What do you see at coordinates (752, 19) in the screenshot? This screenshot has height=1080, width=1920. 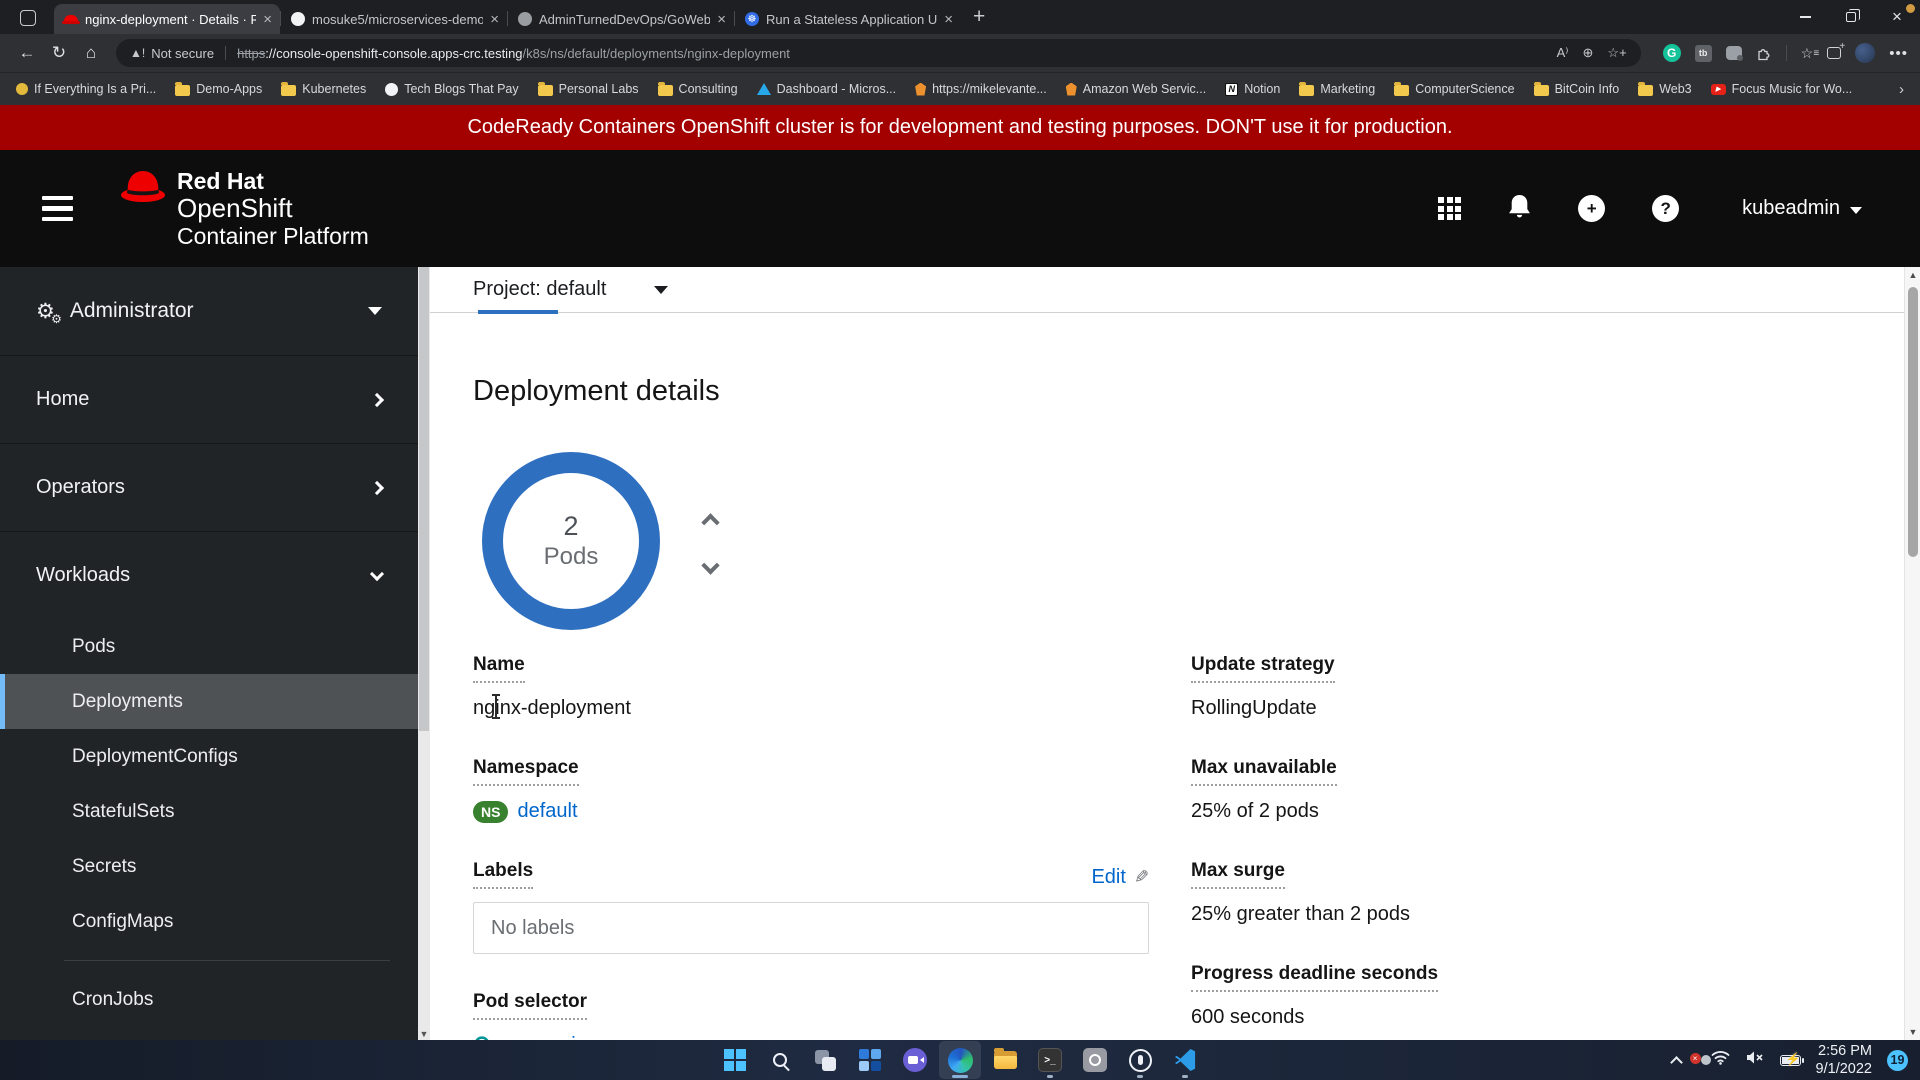 I see `kubernetes-favicon: ☸` at bounding box center [752, 19].